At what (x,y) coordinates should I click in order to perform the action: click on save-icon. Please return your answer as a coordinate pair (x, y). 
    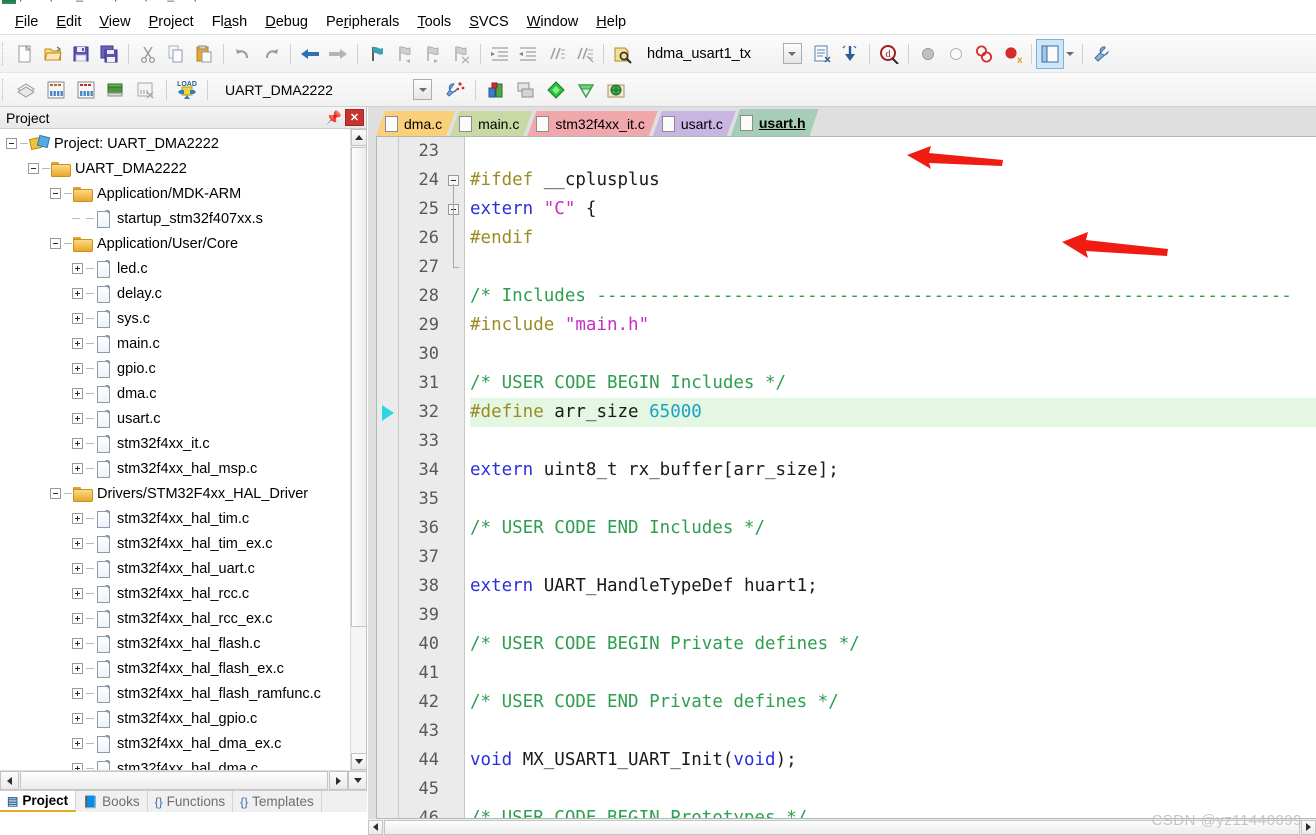
    Looking at the image, I should click on (81, 54).